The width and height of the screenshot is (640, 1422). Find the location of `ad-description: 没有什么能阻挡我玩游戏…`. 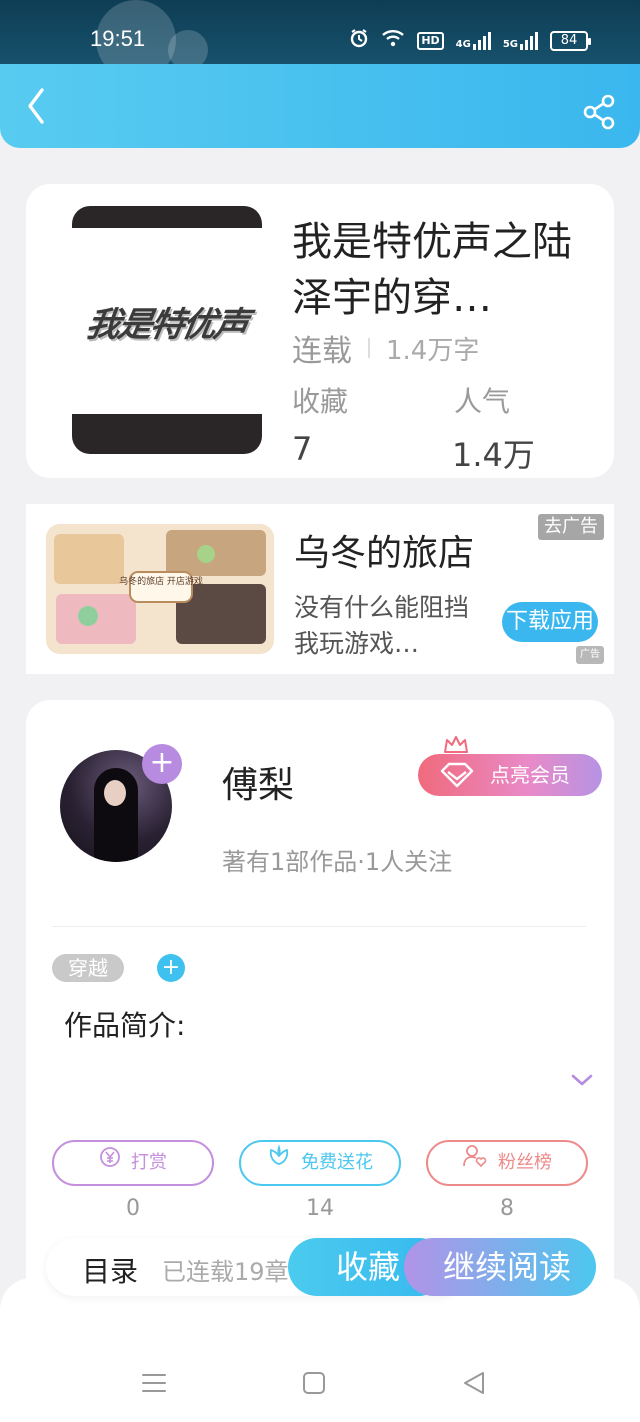

ad-description: 没有什么能阻挡我玩游戏… is located at coordinates (382, 625).